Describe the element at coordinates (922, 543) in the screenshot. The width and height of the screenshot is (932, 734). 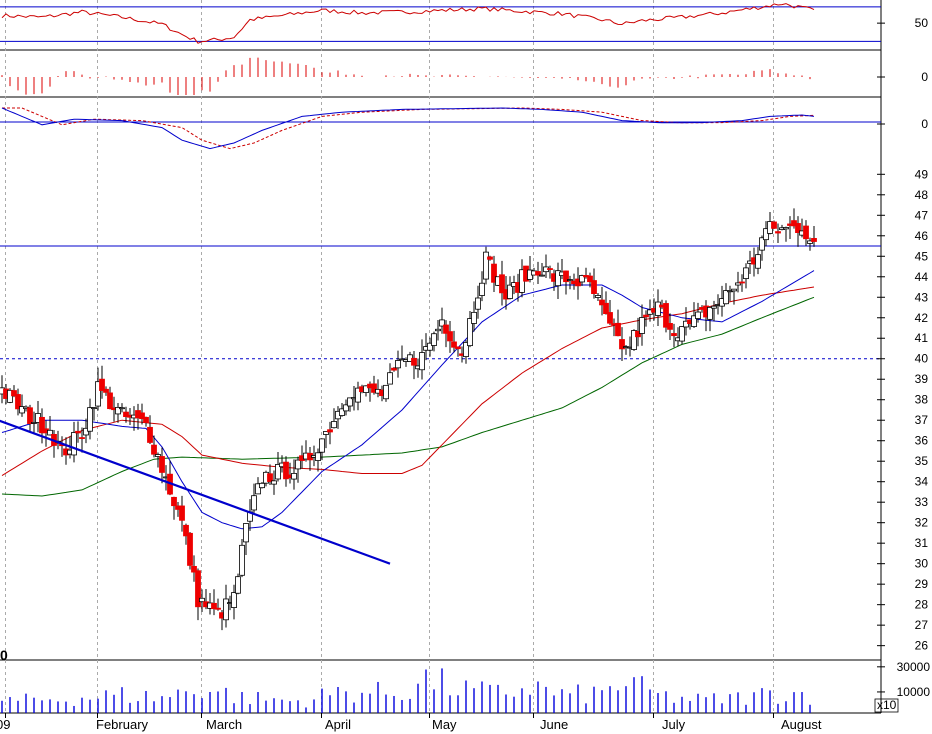
I see `y-tick-label: 31` at that location.